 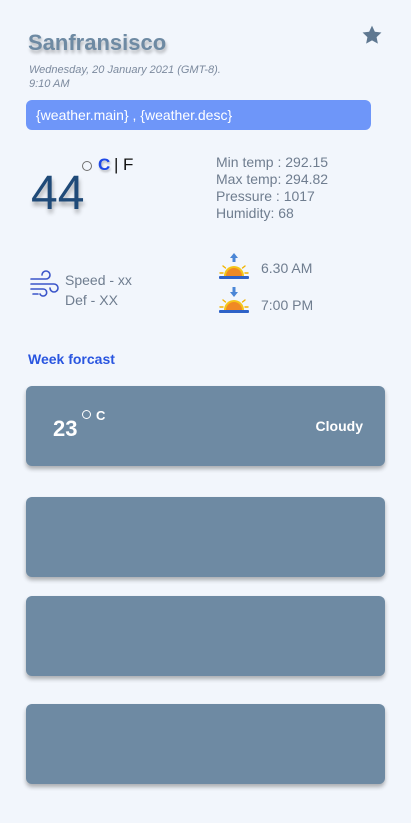 I want to click on star-icon, so click(x=372, y=35).